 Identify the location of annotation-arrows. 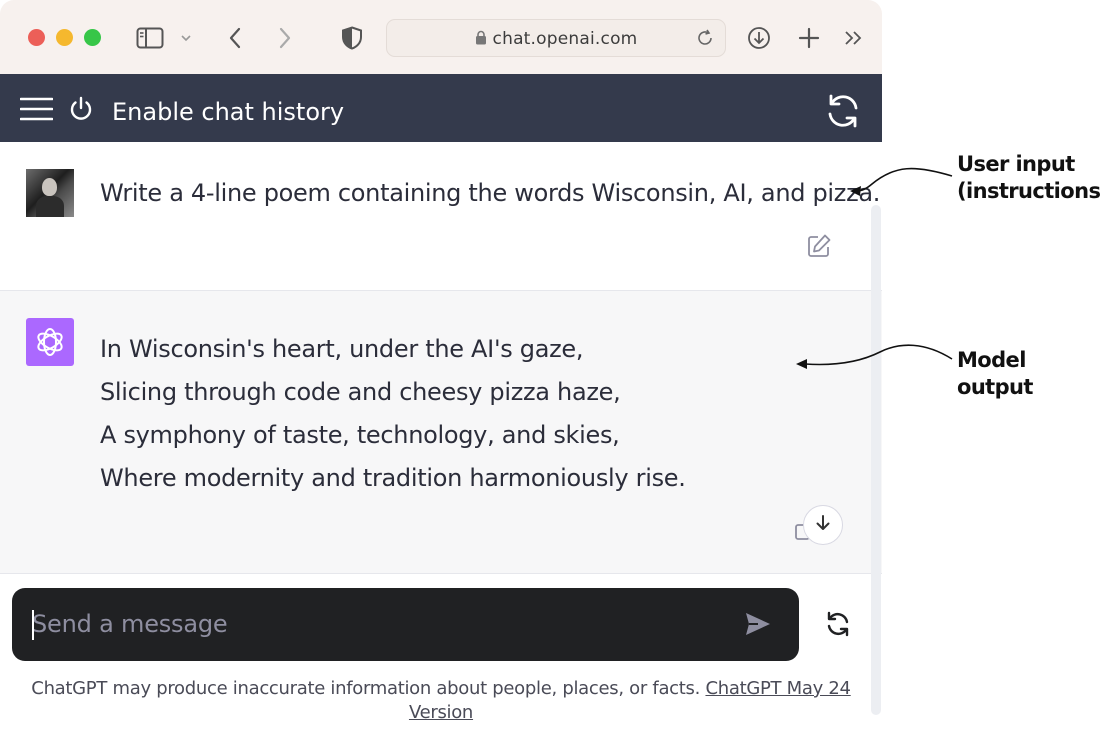
(874, 268).